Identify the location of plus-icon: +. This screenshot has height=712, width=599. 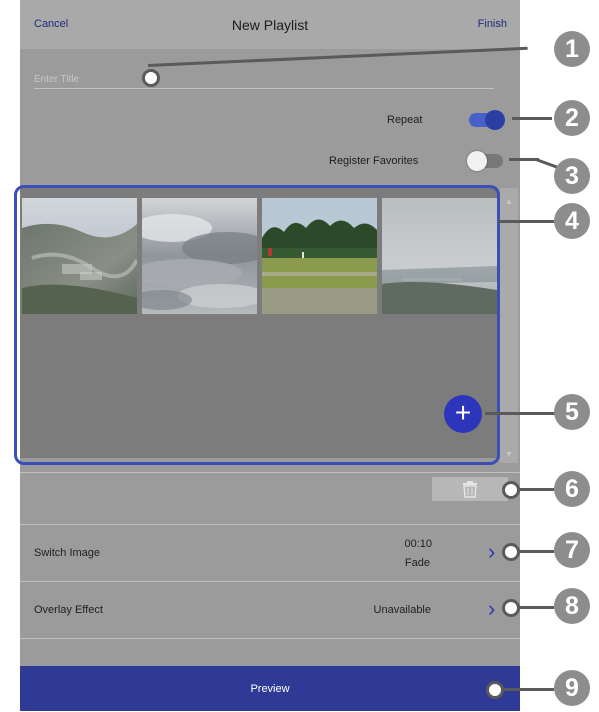
(463, 412).